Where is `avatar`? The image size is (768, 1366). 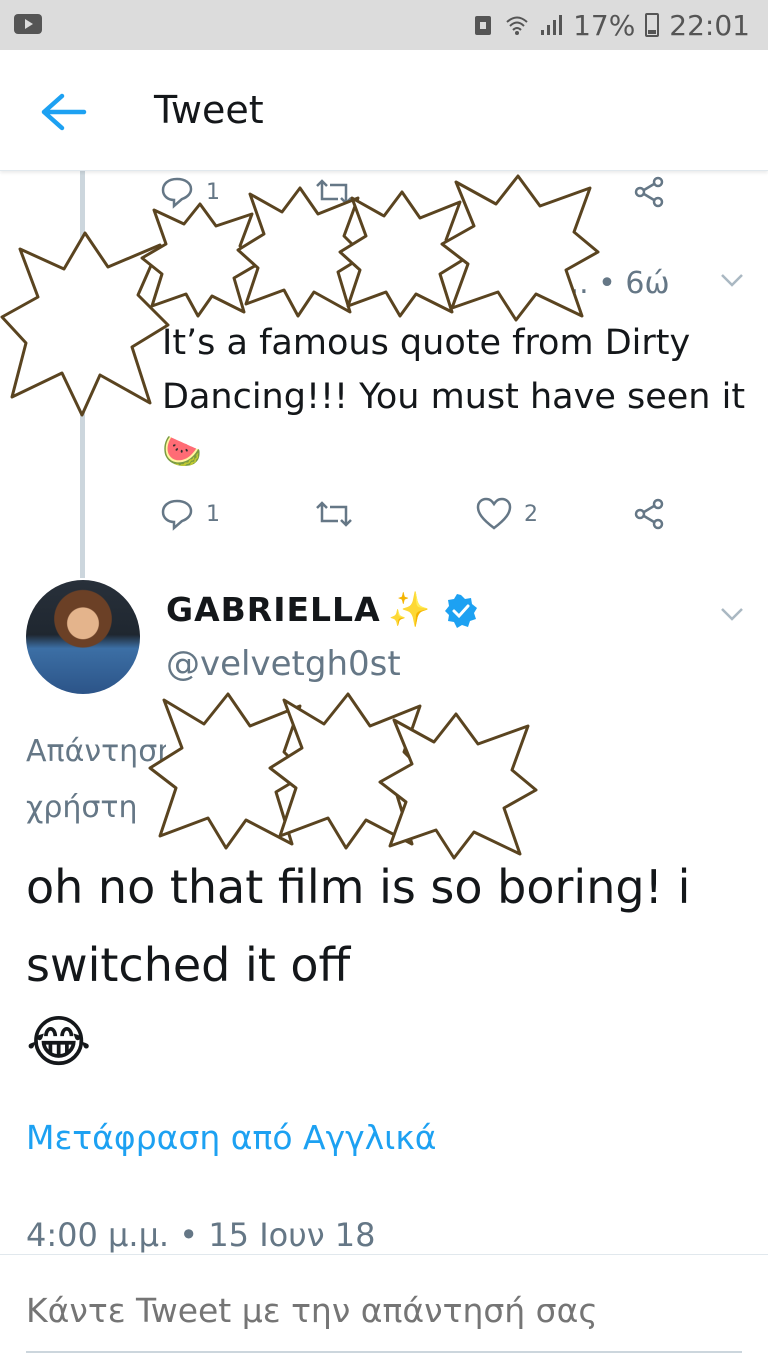 avatar is located at coordinates (83, 637).